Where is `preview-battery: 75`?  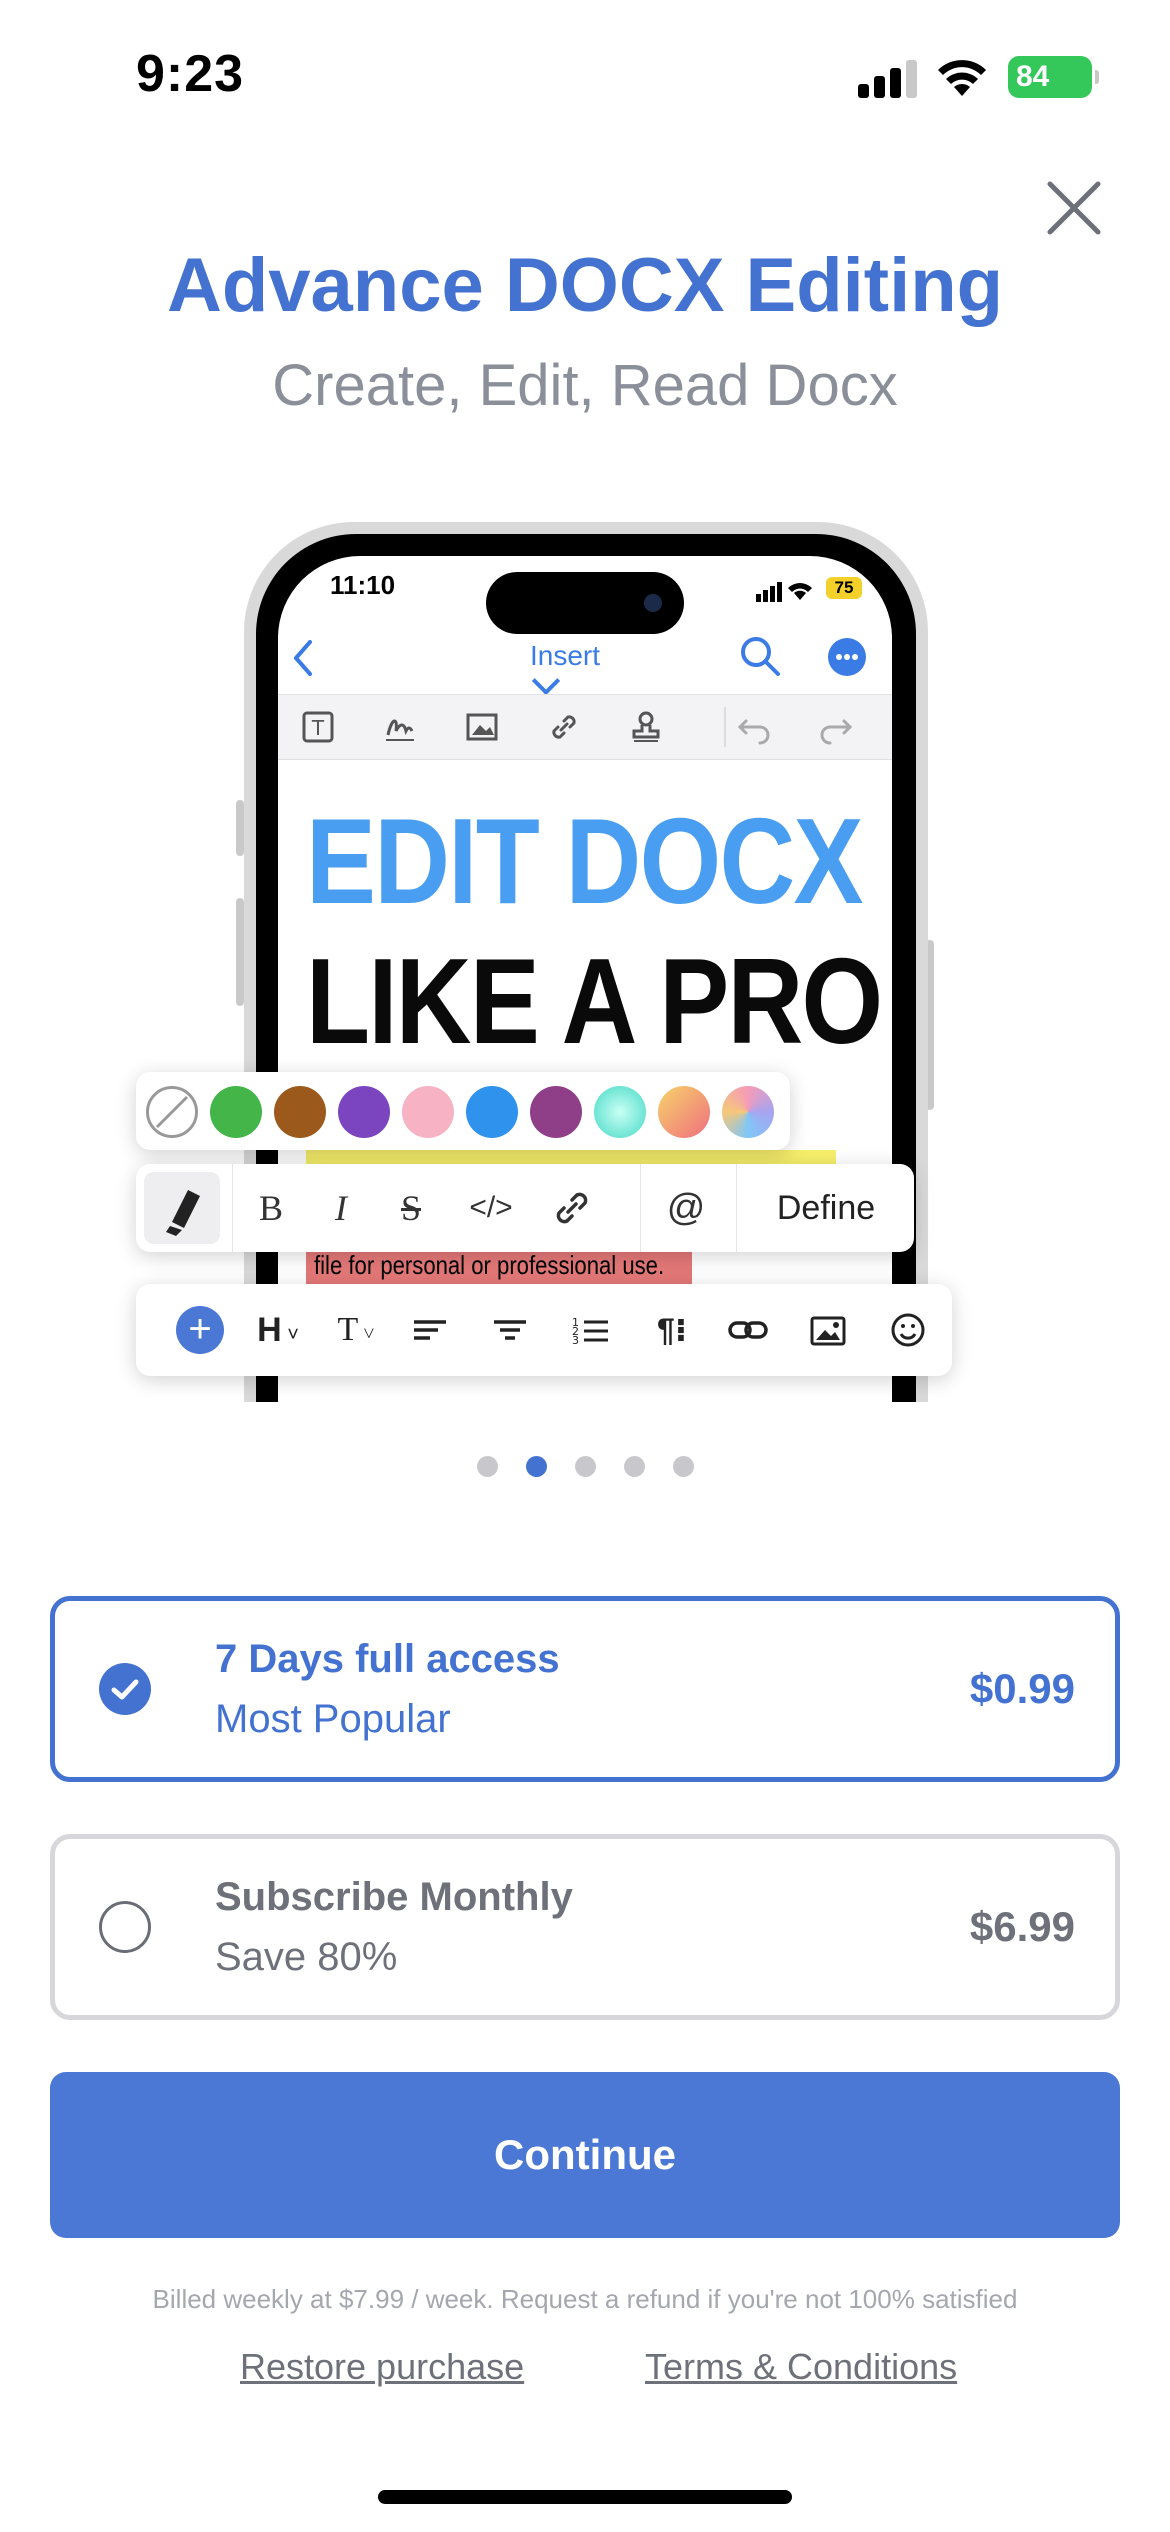 preview-battery: 75 is located at coordinates (844, 588).